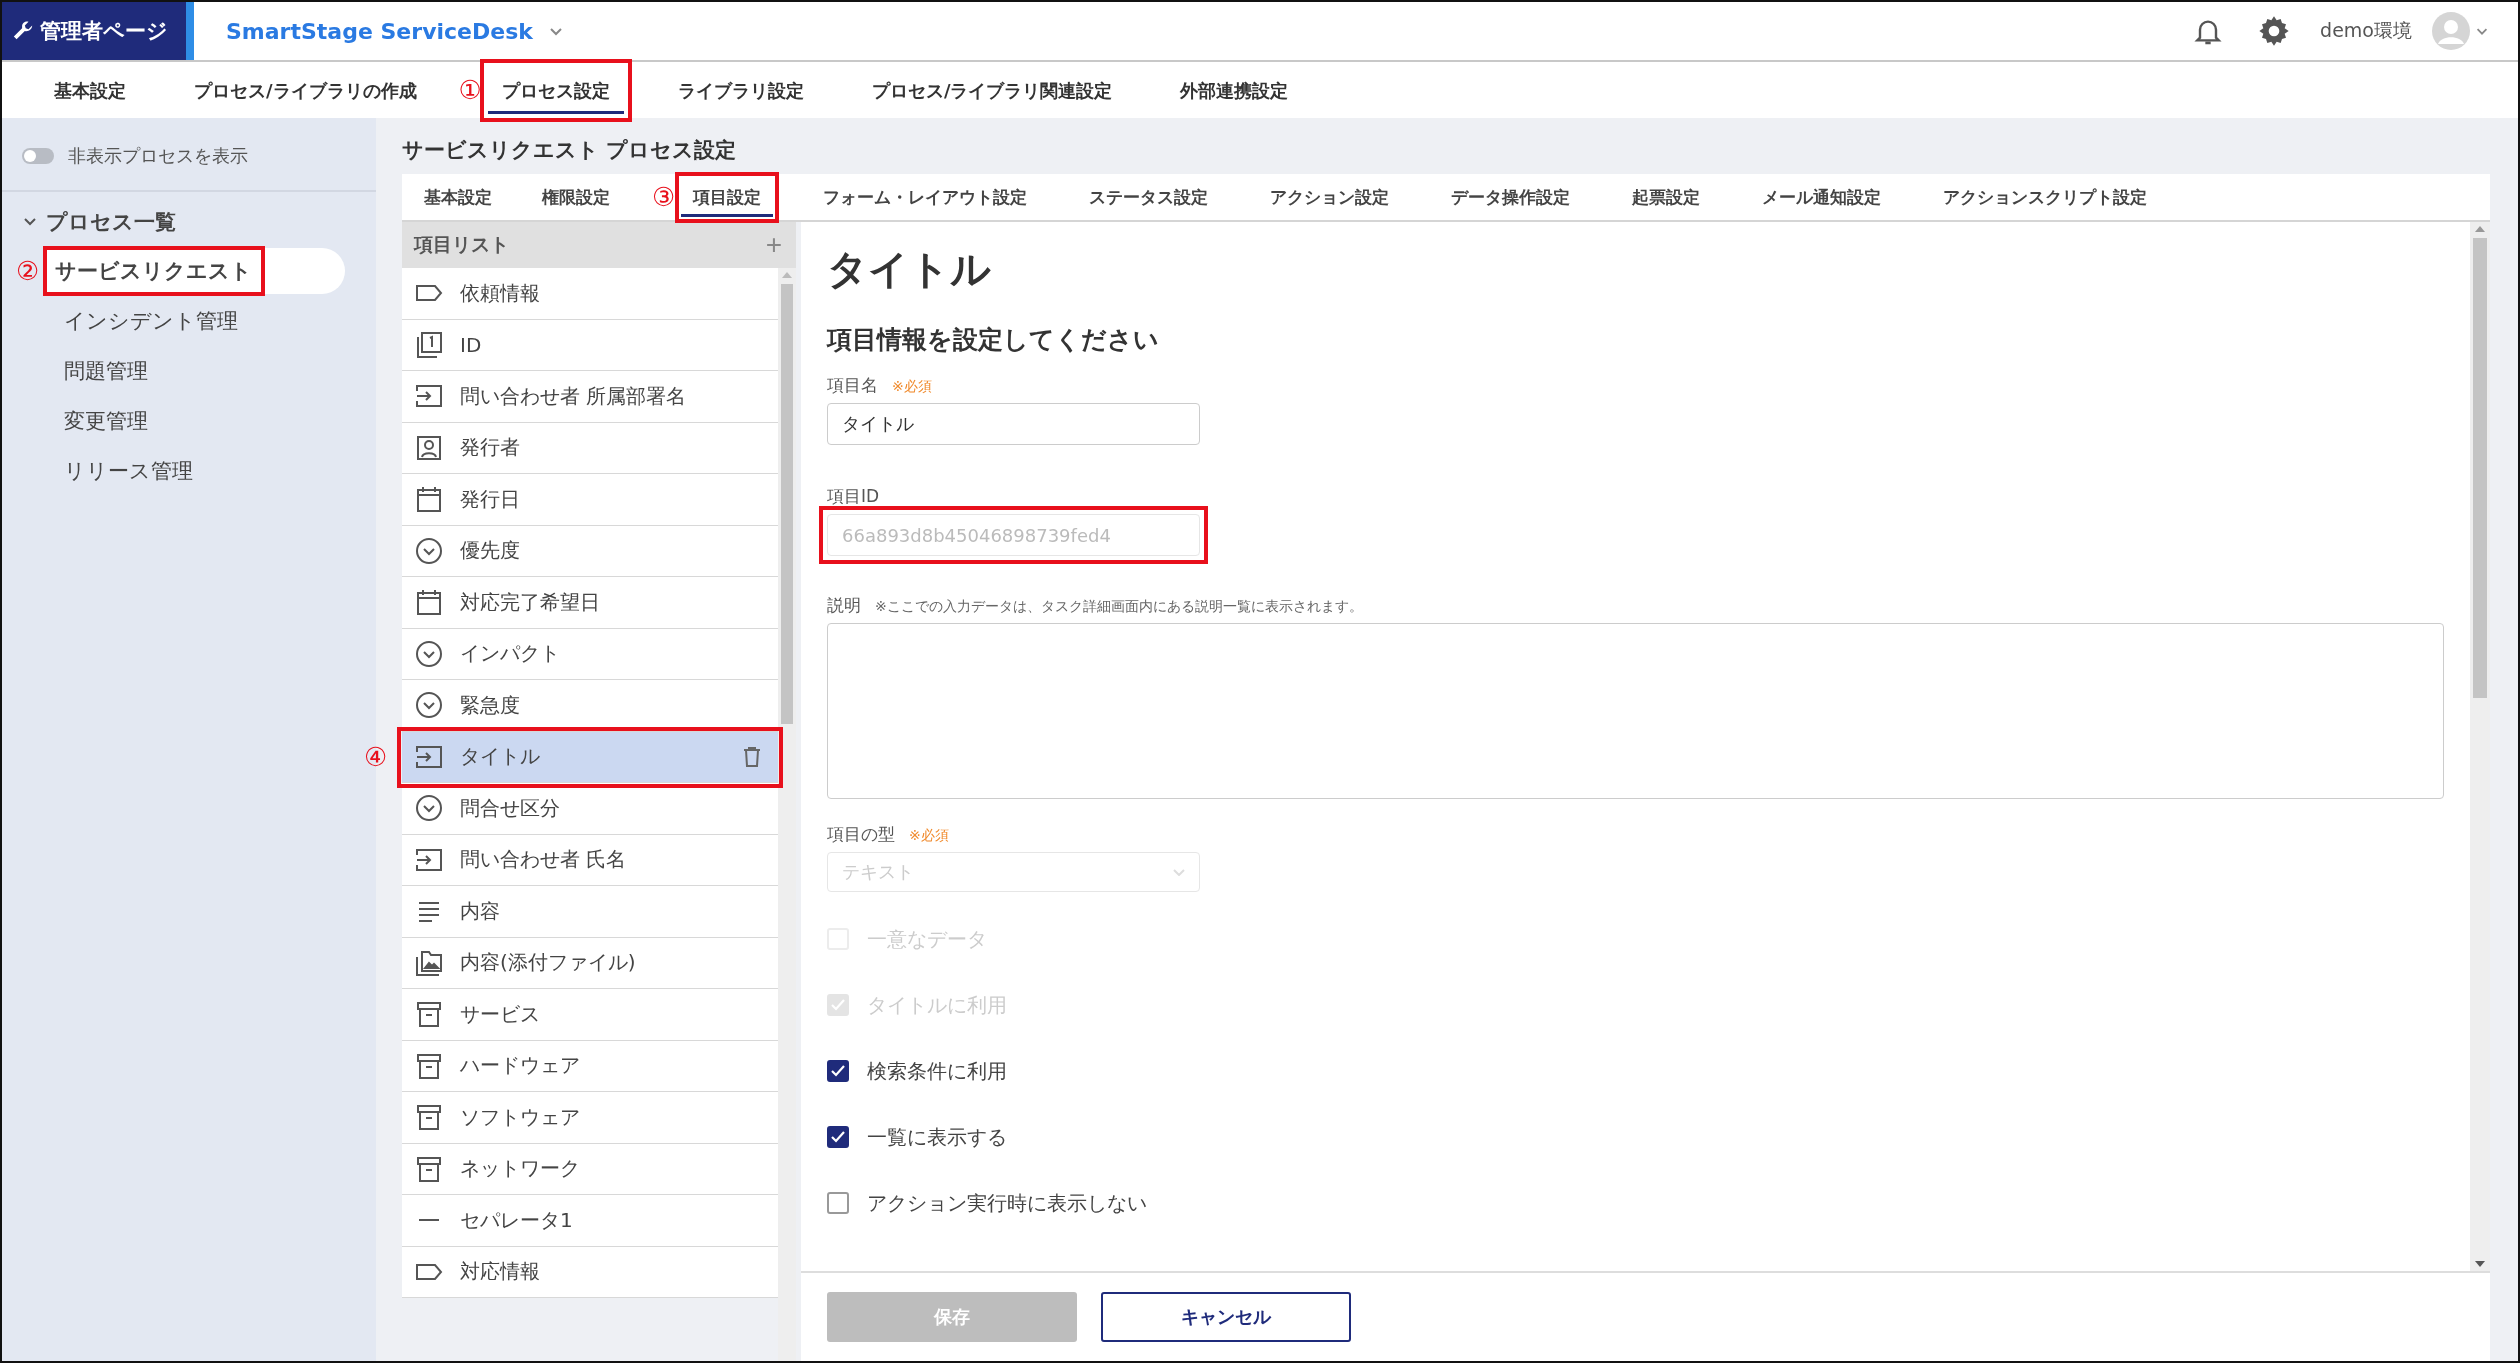 Image resolution: width=2520 pixels, height=1363 pixels. What do you see at coordinates (590, 963) in the screenshot?
I see `field-list-item: 内容(添付ファイル)` at bounding box center [590, 963].